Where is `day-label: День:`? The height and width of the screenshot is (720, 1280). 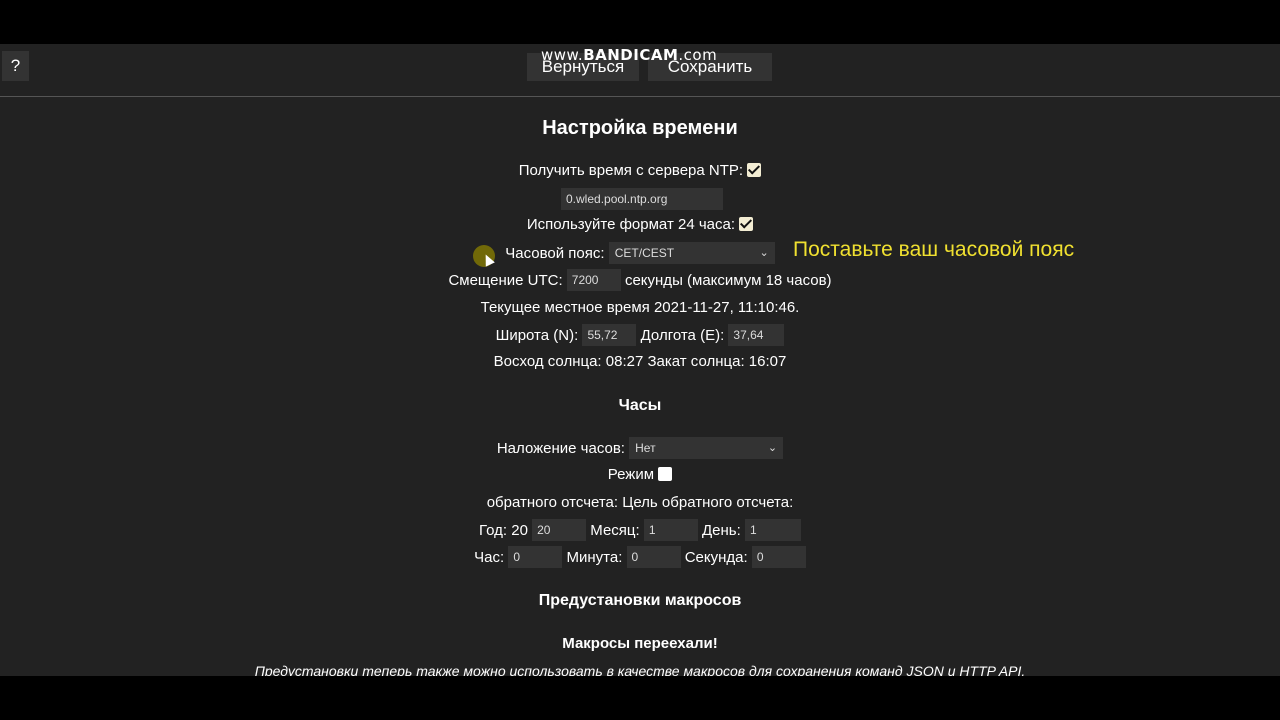 day-label: День: is located at coordinates (721, 530).